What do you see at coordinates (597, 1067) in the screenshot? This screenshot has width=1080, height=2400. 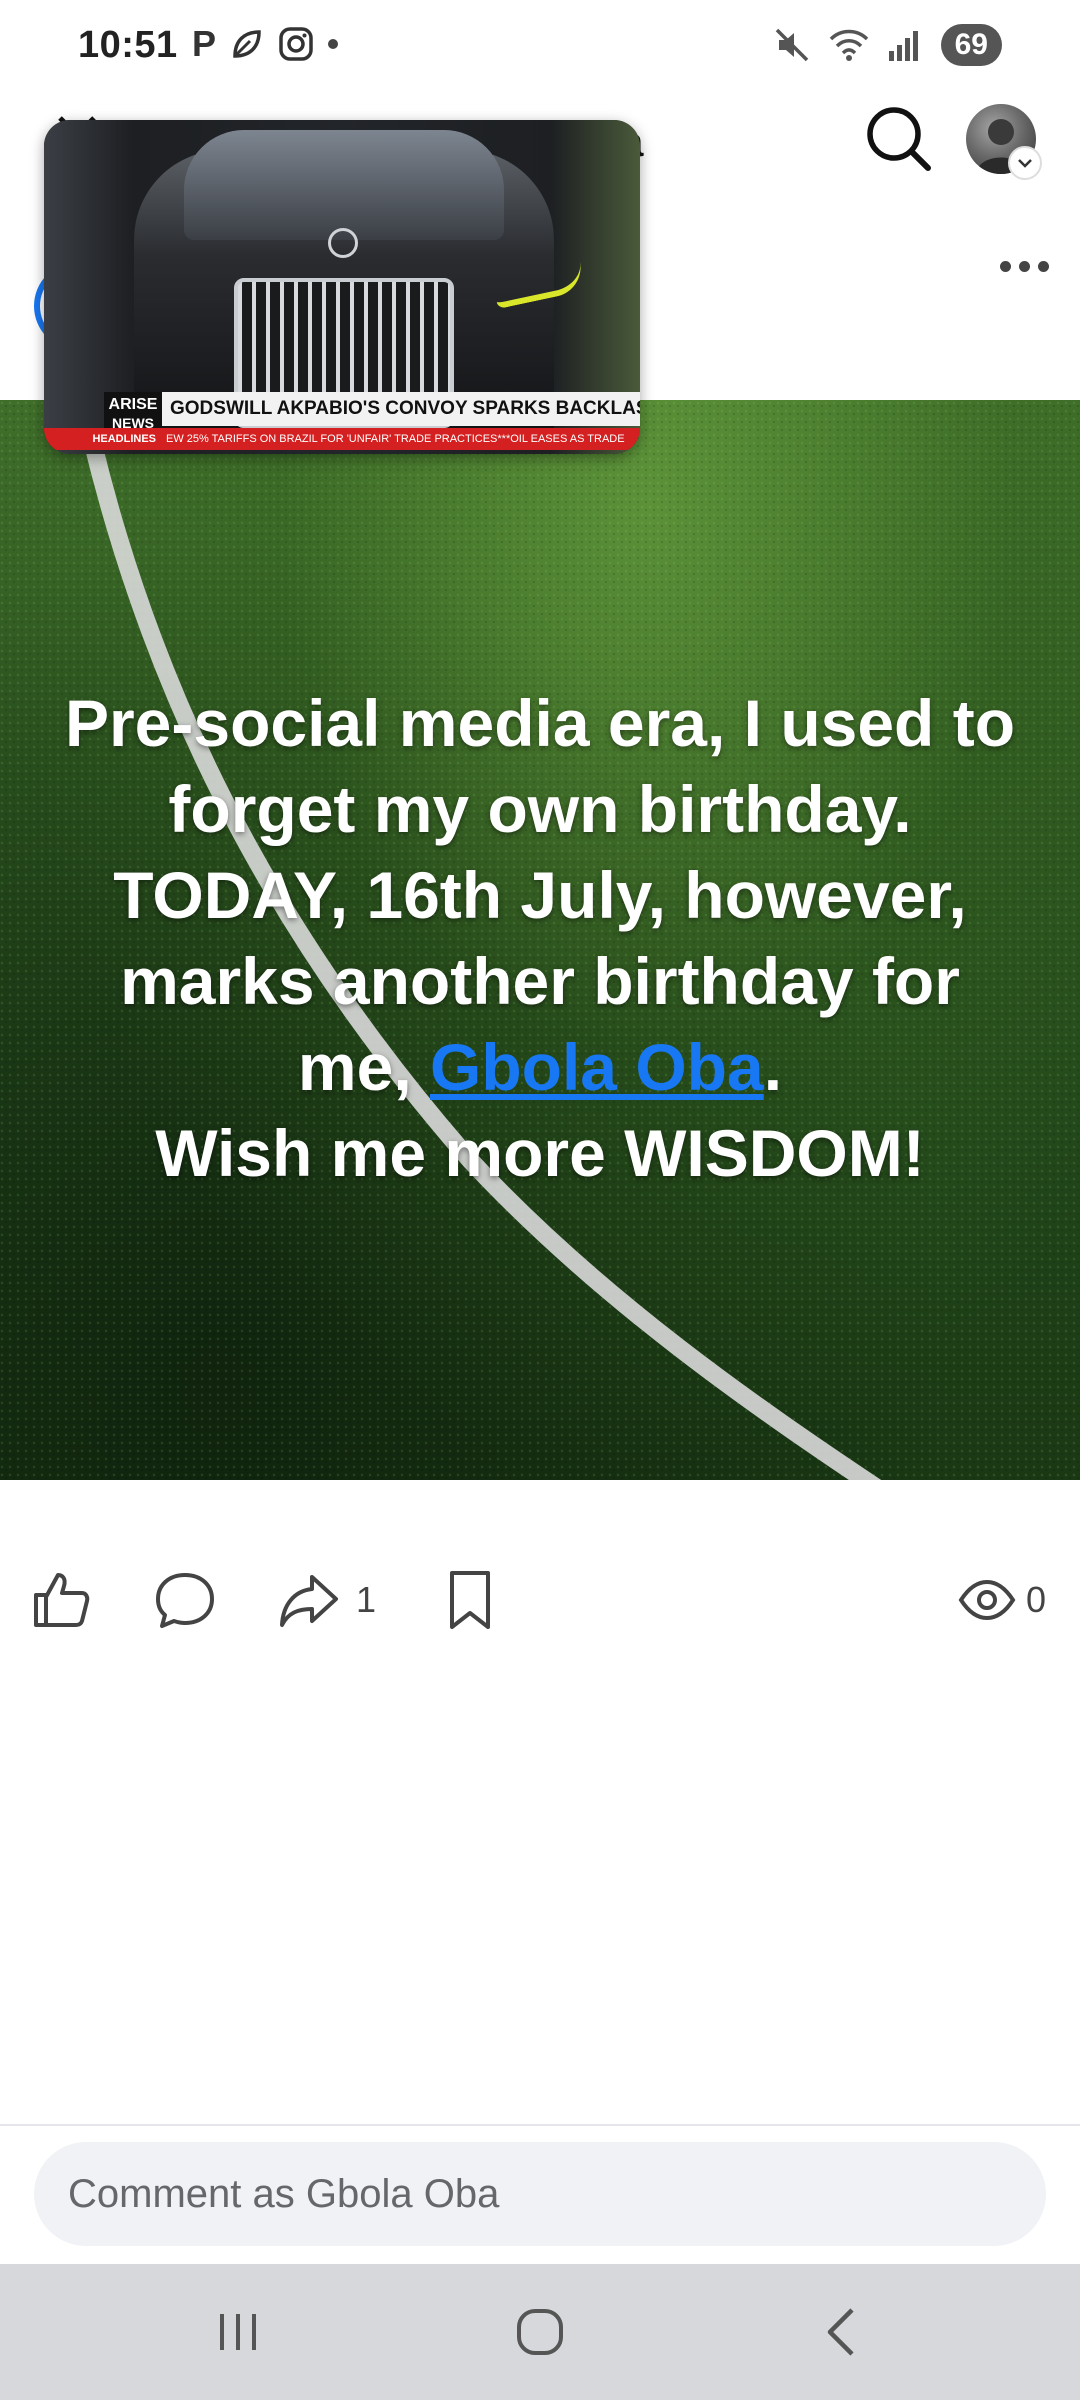 I see `mention-link: Gbola Oba` at bounding box center [597, 1067].